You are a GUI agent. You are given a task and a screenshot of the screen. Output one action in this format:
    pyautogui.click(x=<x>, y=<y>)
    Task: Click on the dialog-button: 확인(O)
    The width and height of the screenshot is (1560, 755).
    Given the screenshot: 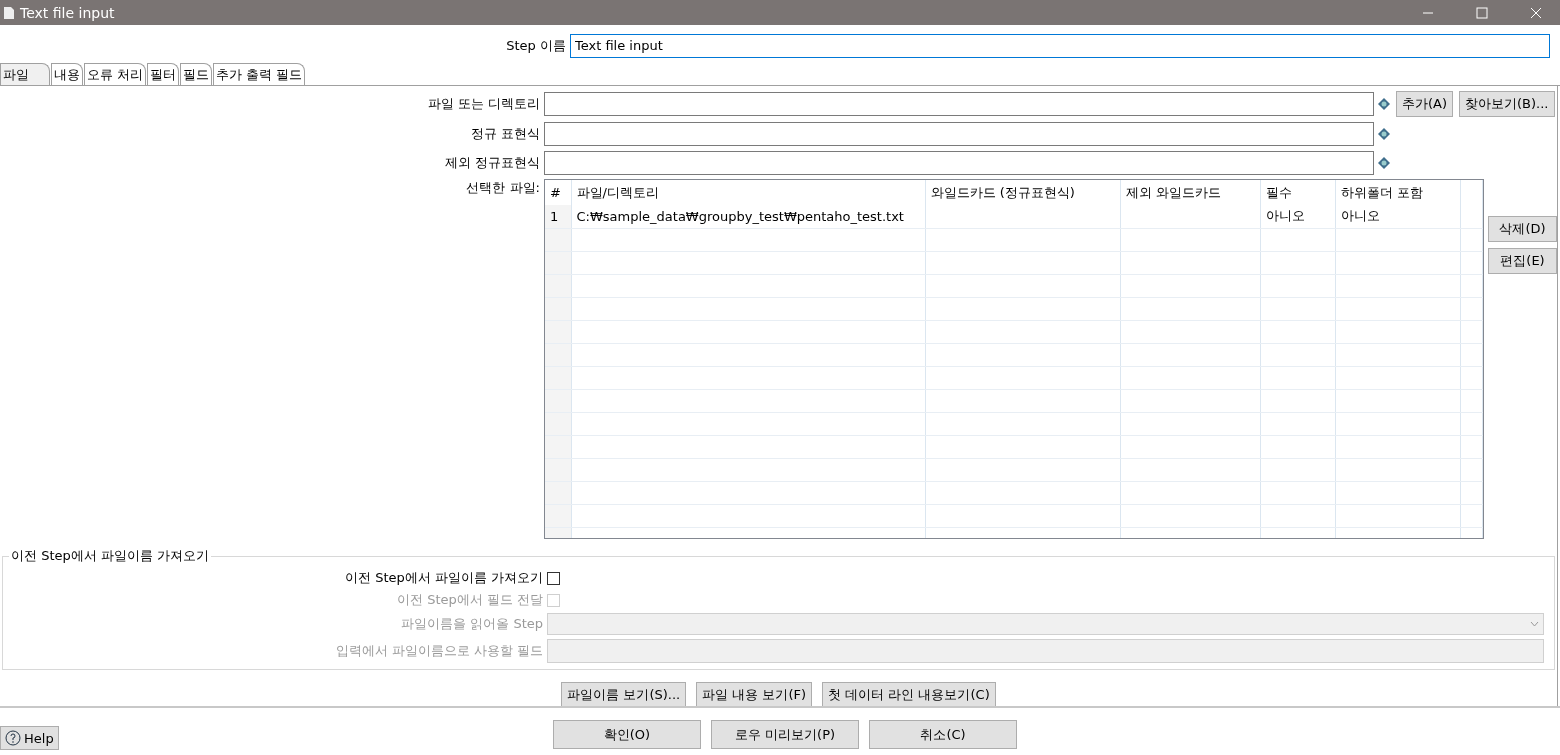 What is the action you would take?
    pyautogui.click(x=627, y=734)
    